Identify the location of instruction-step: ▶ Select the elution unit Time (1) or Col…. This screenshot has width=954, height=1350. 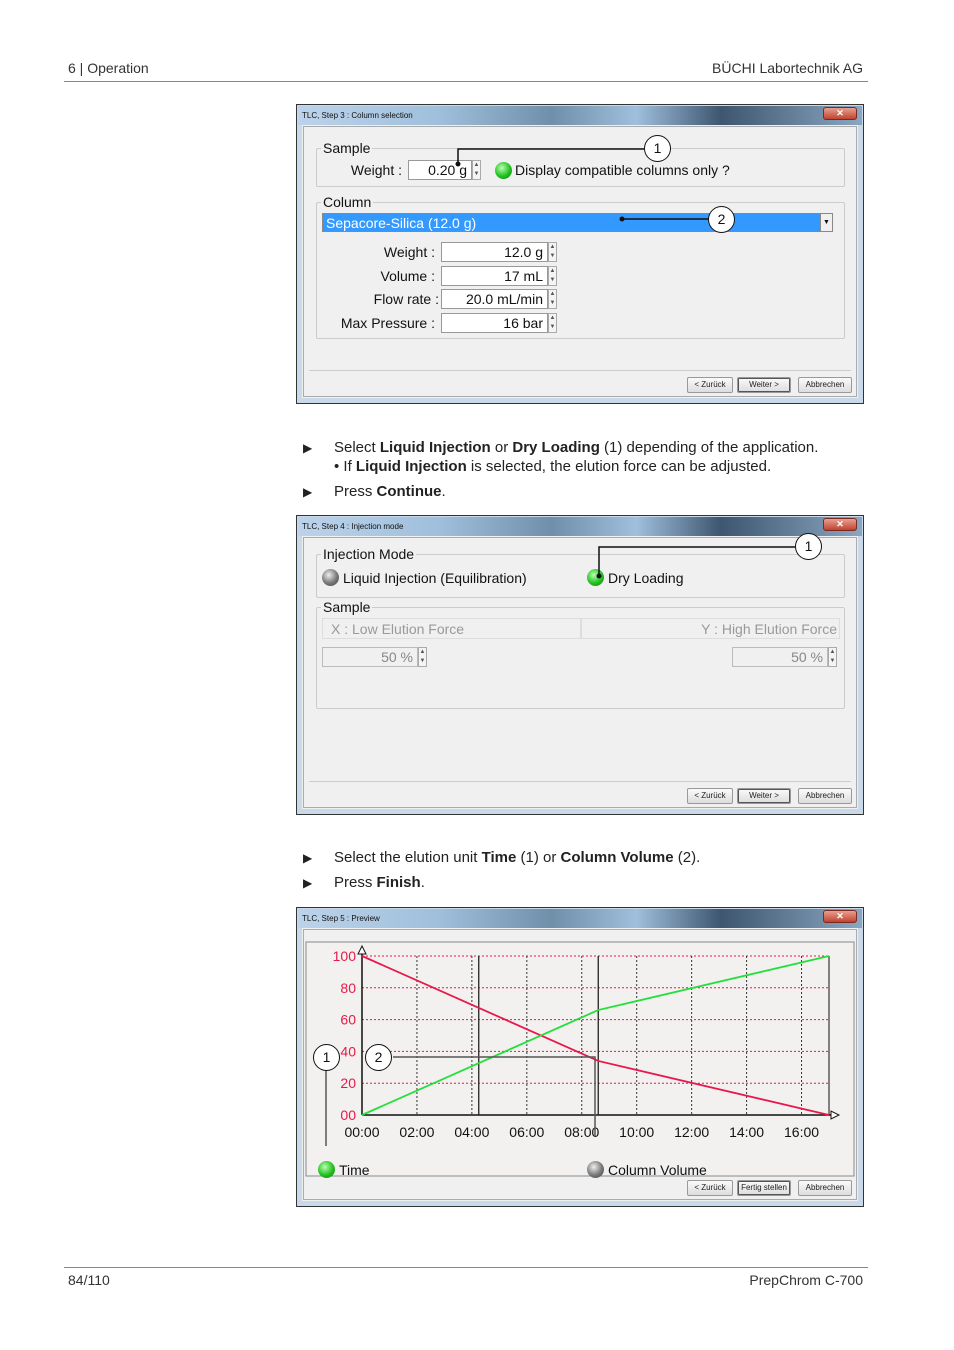
(501, 857).